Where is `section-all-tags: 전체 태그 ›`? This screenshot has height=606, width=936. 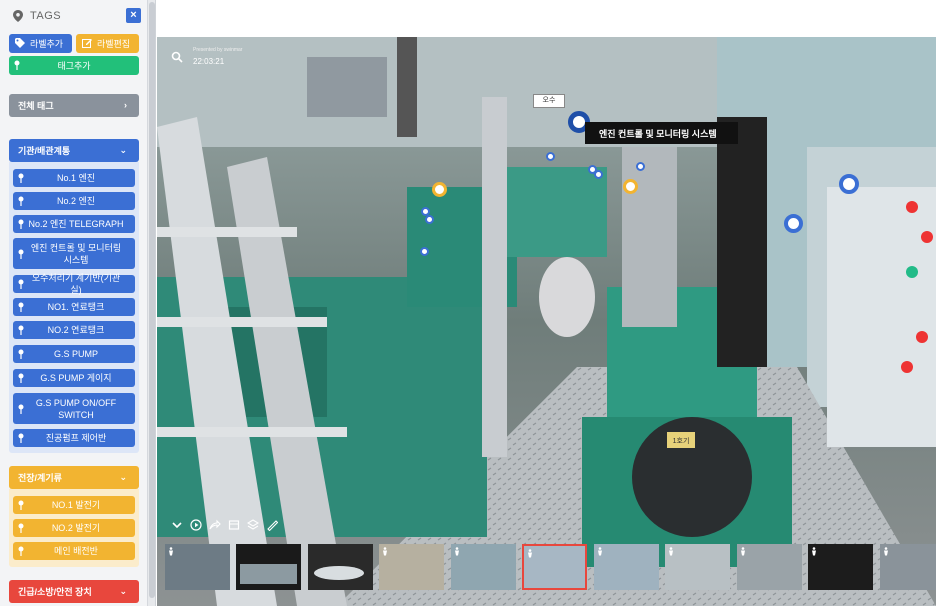
section-all-tags: 전체 태그 › is located at coordinates (74, 105).